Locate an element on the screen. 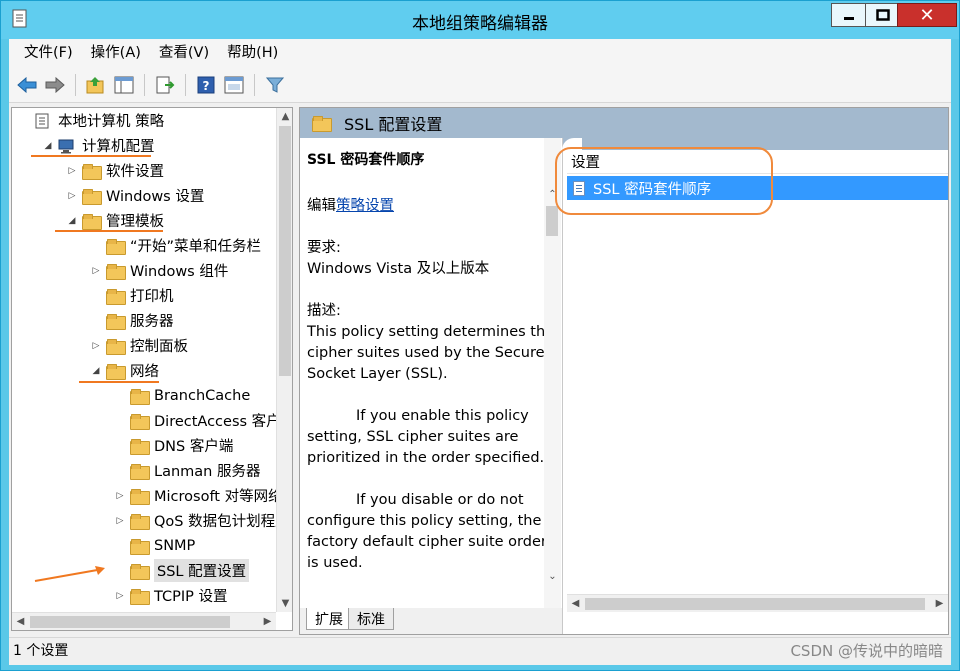  tree-item: 服务器 is located at coordinates (132, 320).